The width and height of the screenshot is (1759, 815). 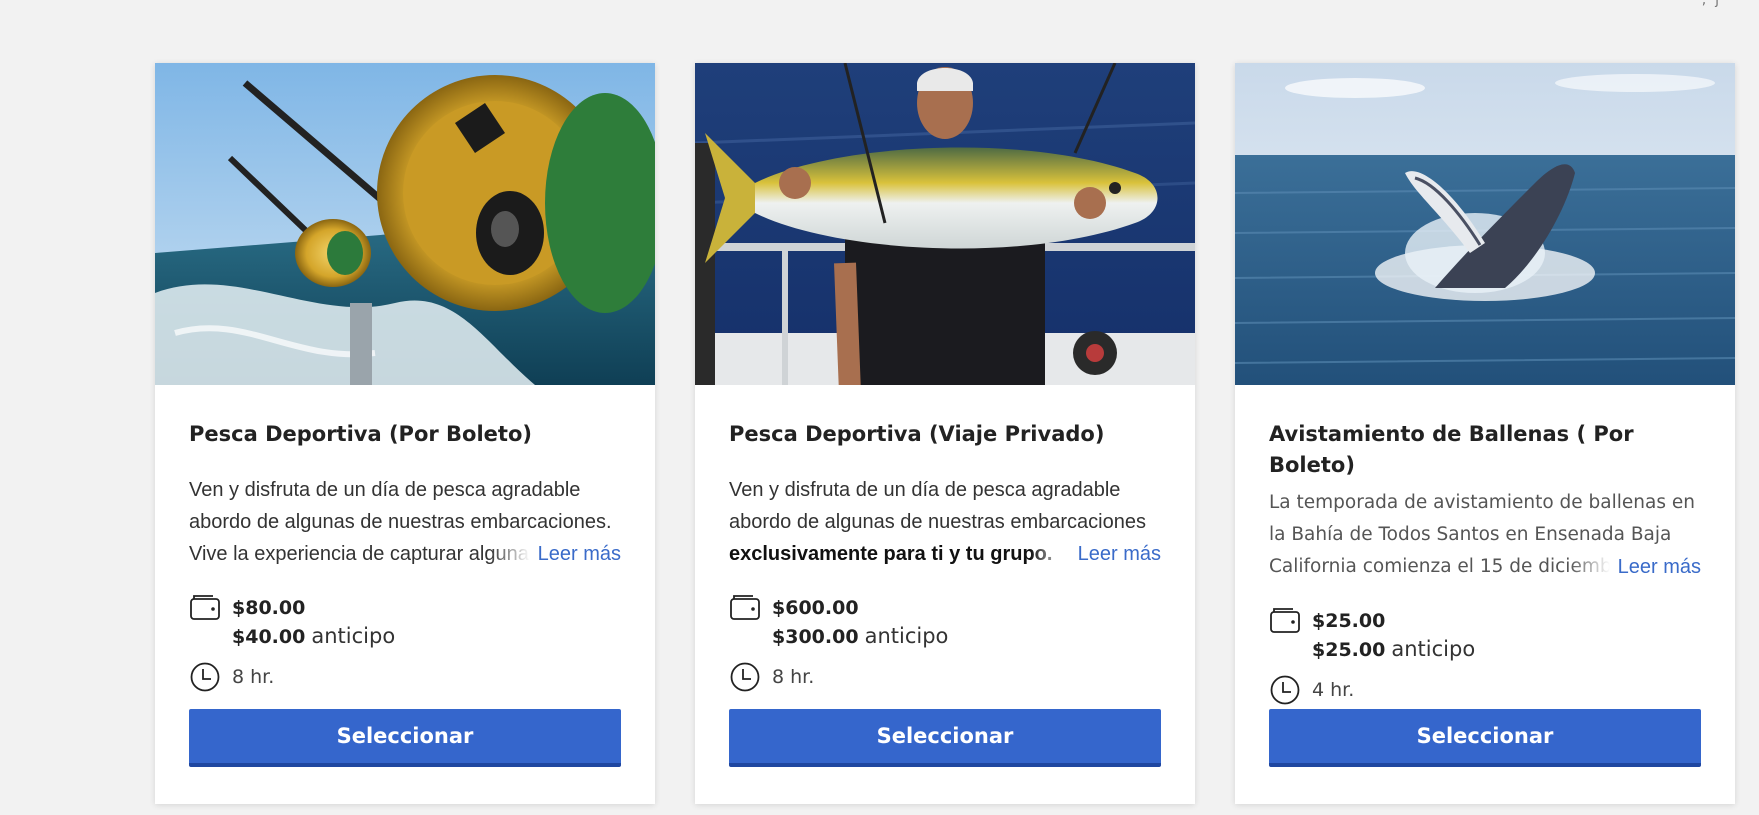 What do you see at coordinates (891, 554) in the screenshot?
I see `card-description-bold: exclusivamente para ti y tu grupo.` at bounding box center [891, 554].